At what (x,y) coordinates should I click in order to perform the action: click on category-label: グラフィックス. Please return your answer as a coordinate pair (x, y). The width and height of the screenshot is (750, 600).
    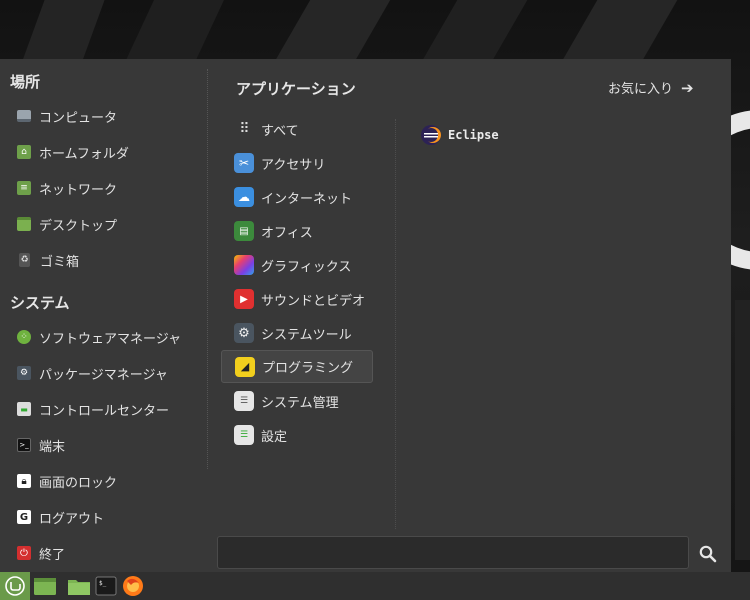
    Looking at the image, I should click on (306, 267).